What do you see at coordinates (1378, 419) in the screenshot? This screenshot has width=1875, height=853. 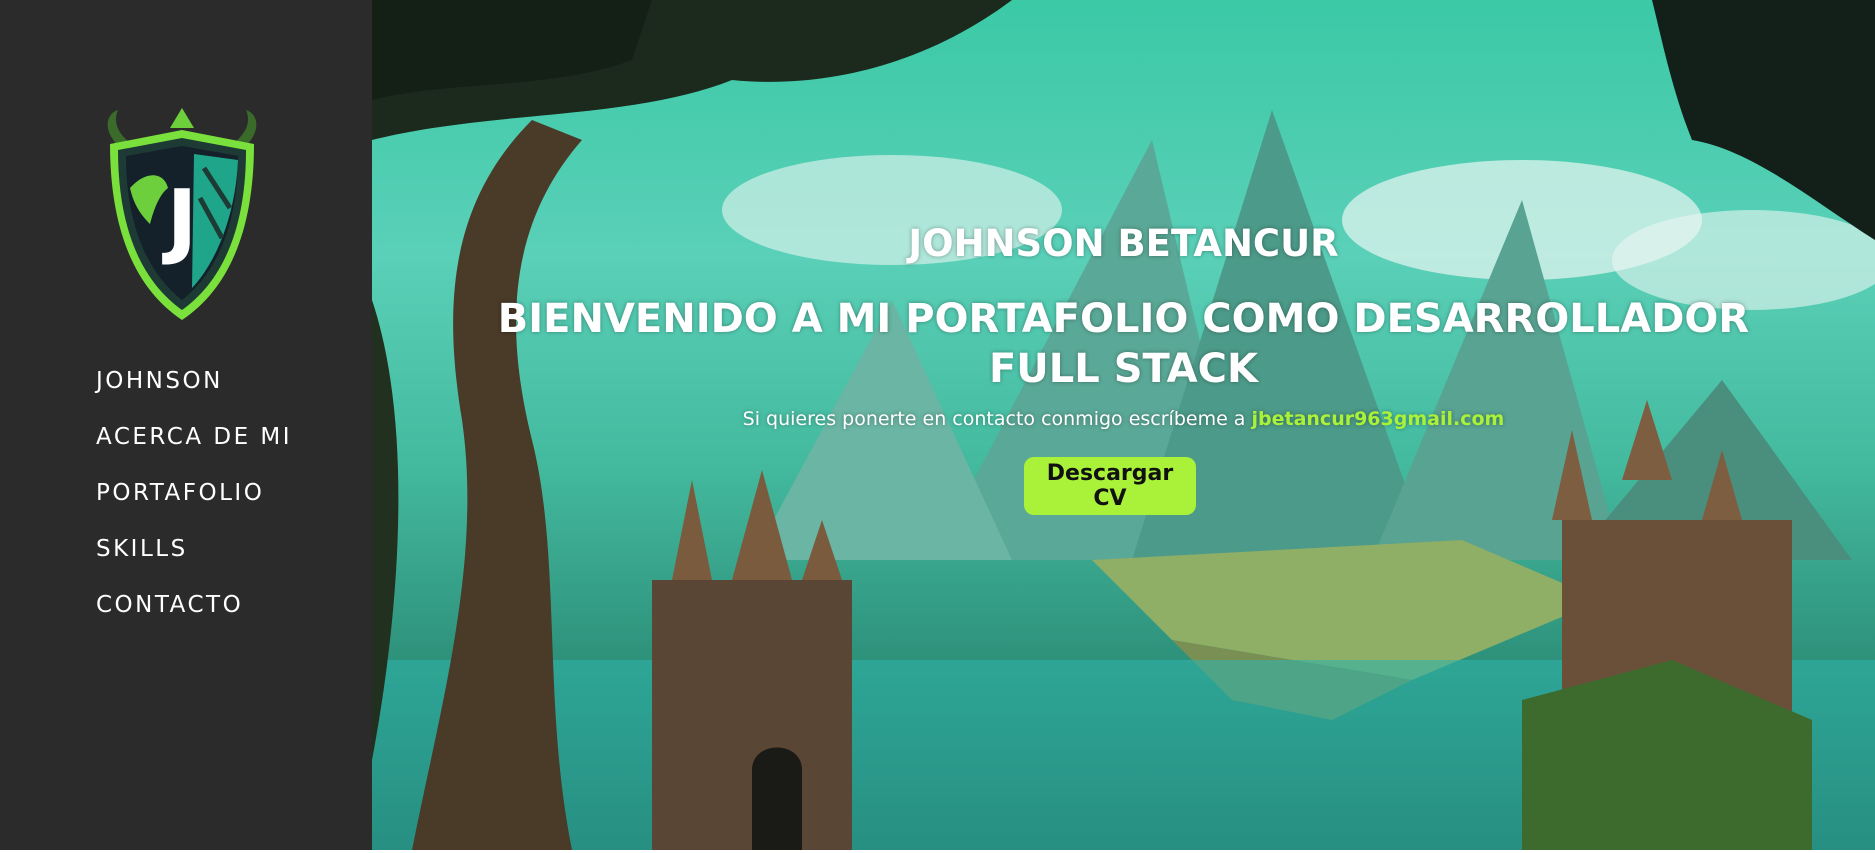 I see `contact-email-link: jbetancur963gmail.com` at bounding box center [1378, 419].